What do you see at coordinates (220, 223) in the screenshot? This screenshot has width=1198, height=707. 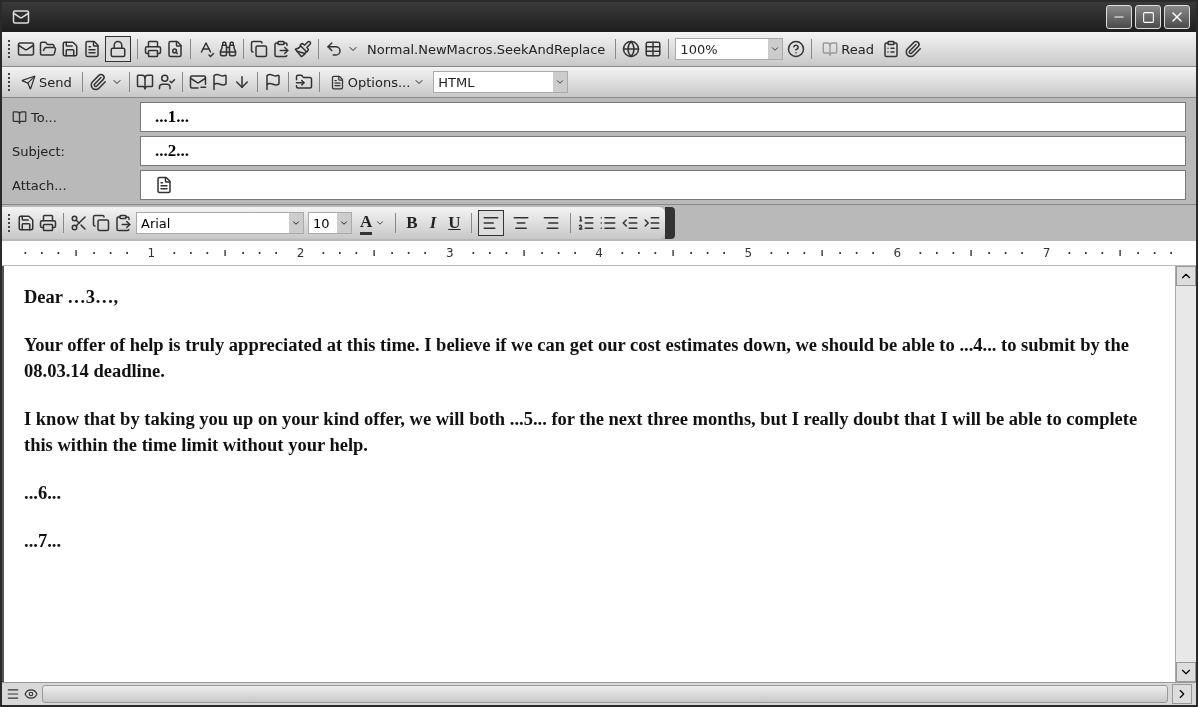 I see `font-dropdown: Arial` at bounding box center [220, 223].